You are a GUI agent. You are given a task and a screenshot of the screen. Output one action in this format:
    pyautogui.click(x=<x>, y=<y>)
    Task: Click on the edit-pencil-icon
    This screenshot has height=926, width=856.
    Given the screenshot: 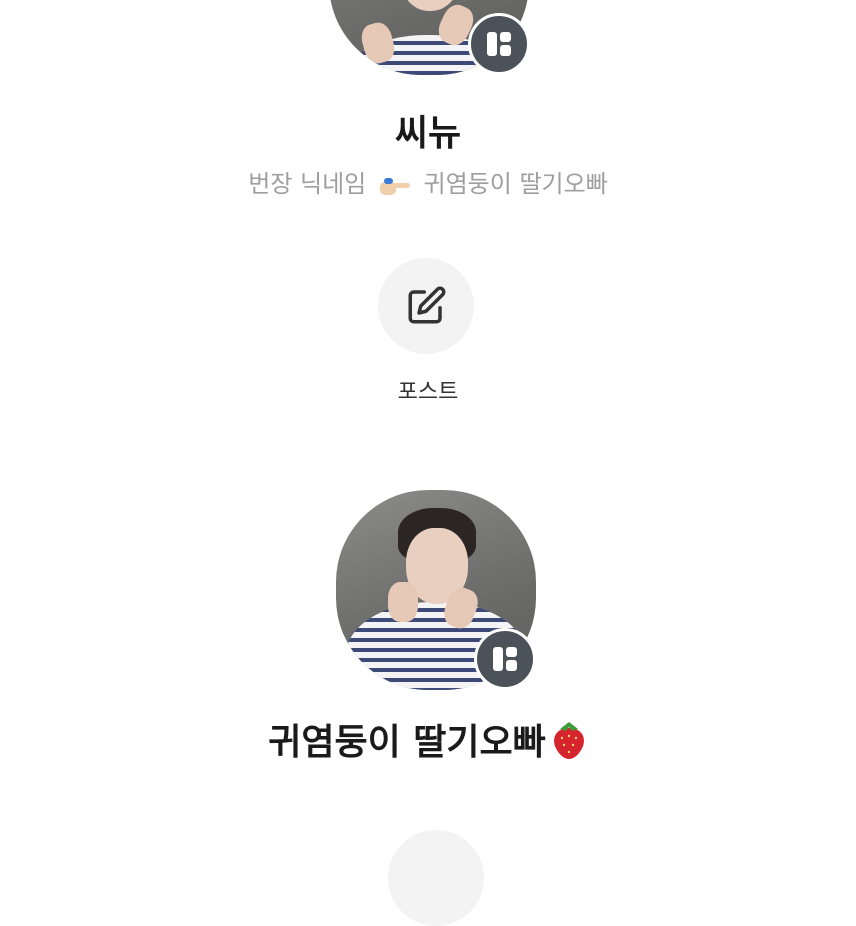 What is the action you would take?
    pyautogui.click(x=427, y=305)
    